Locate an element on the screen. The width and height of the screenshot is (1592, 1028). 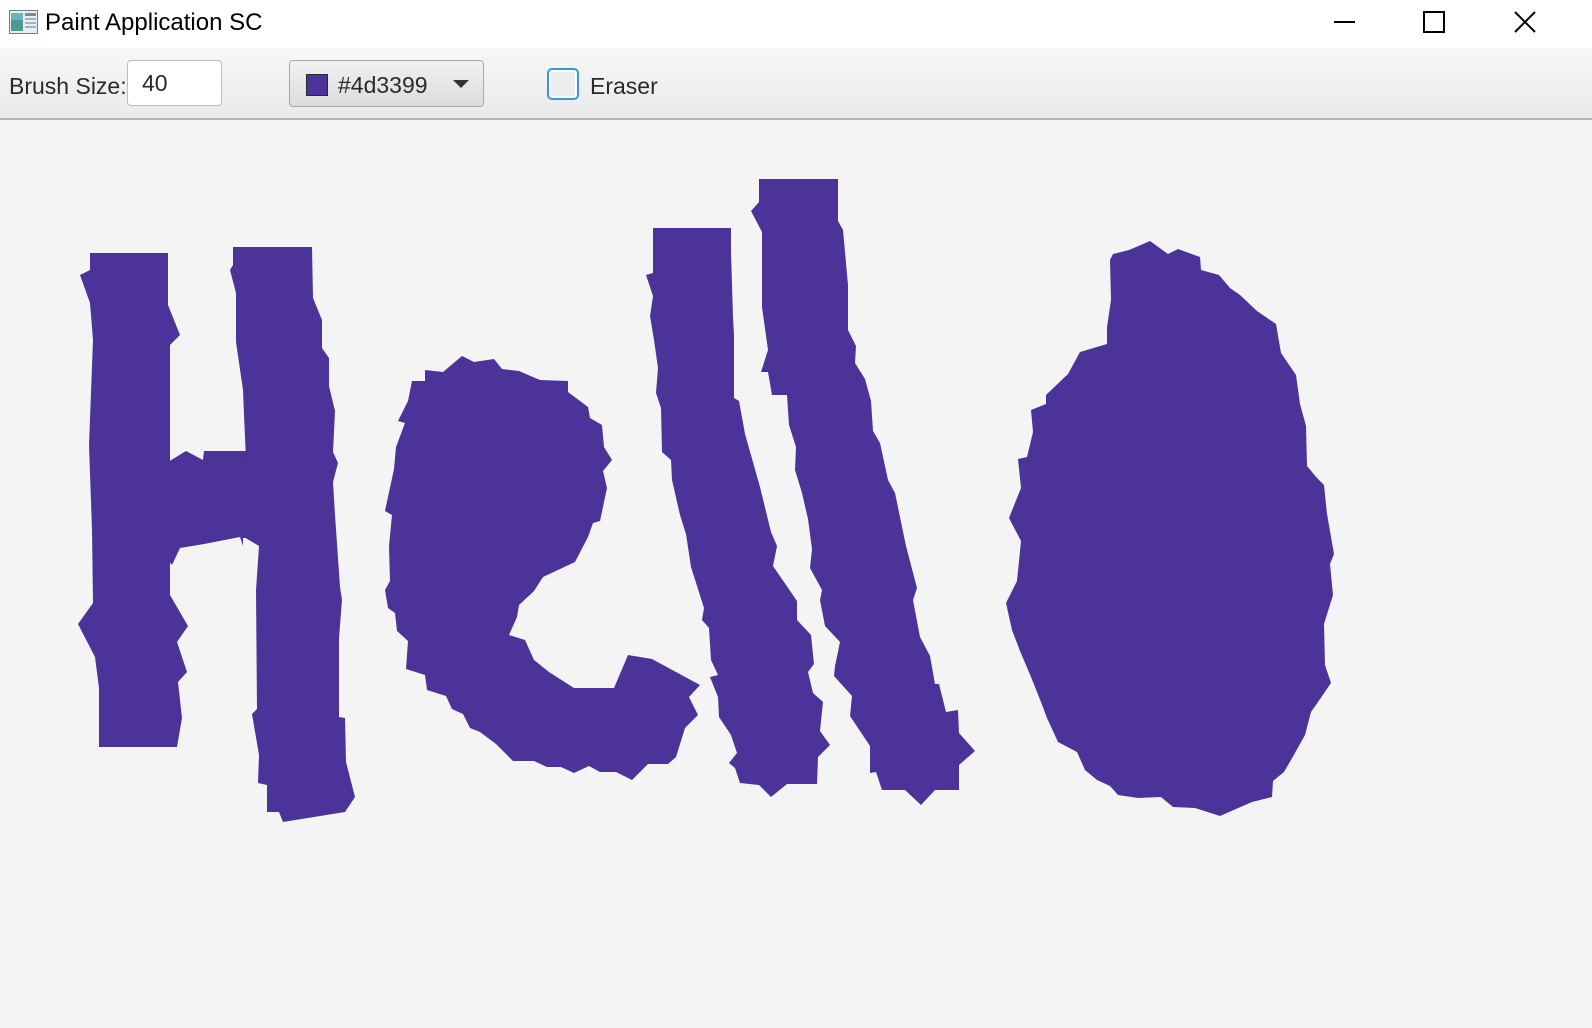
color-swatch is located at coordinates (317, 85).